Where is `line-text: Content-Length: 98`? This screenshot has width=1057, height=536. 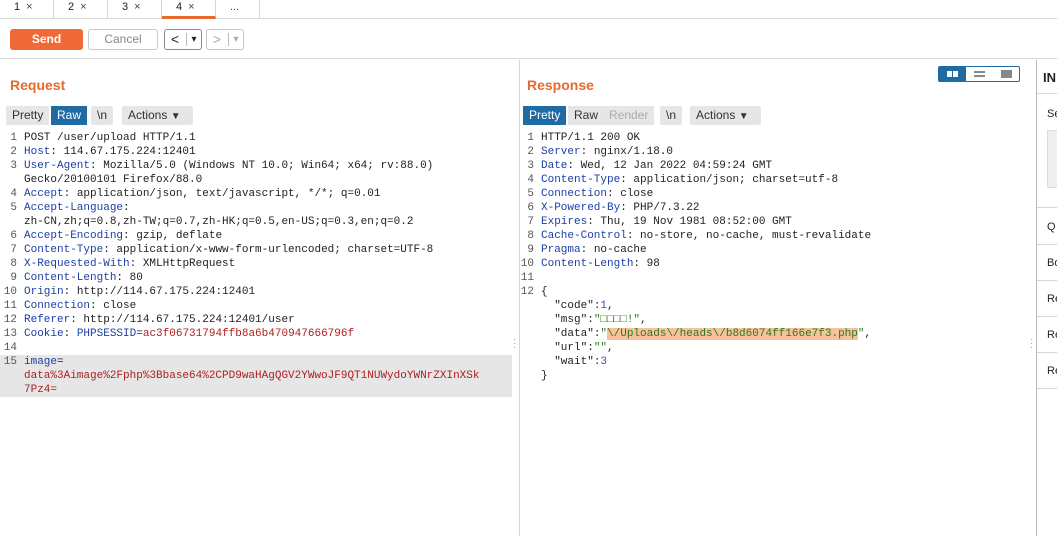 line-text: Content-Length: 98 is located at coordinates (600, 264).